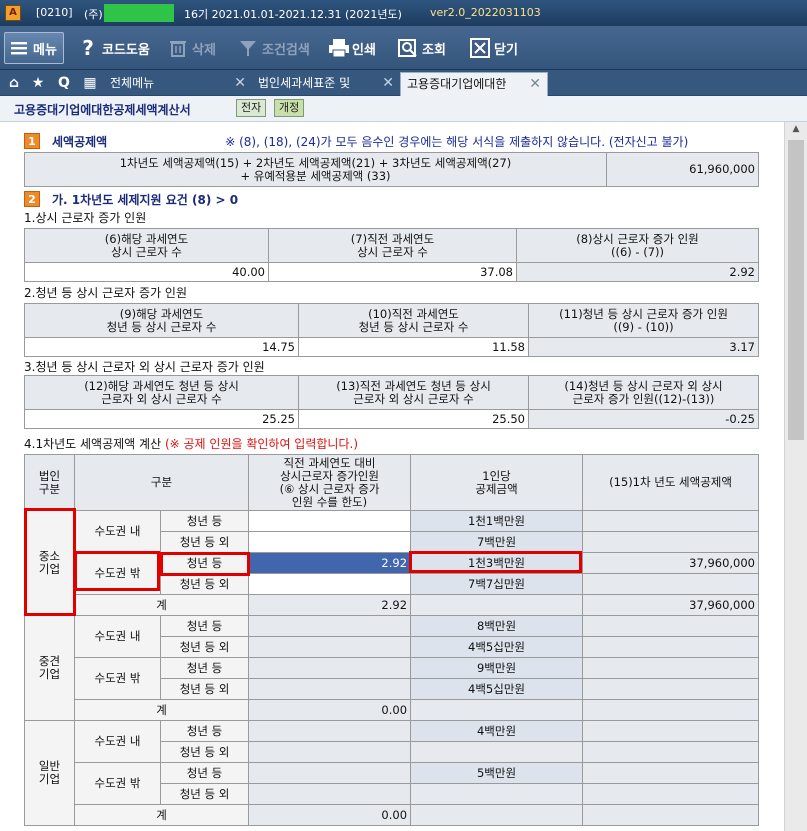 The width and height of the screenshot is (807, 831). Describe the element at coordinates (671, 482) in the screenshot. I see `col-header-credit: (15)1차 년도 세액공제액` at that location.